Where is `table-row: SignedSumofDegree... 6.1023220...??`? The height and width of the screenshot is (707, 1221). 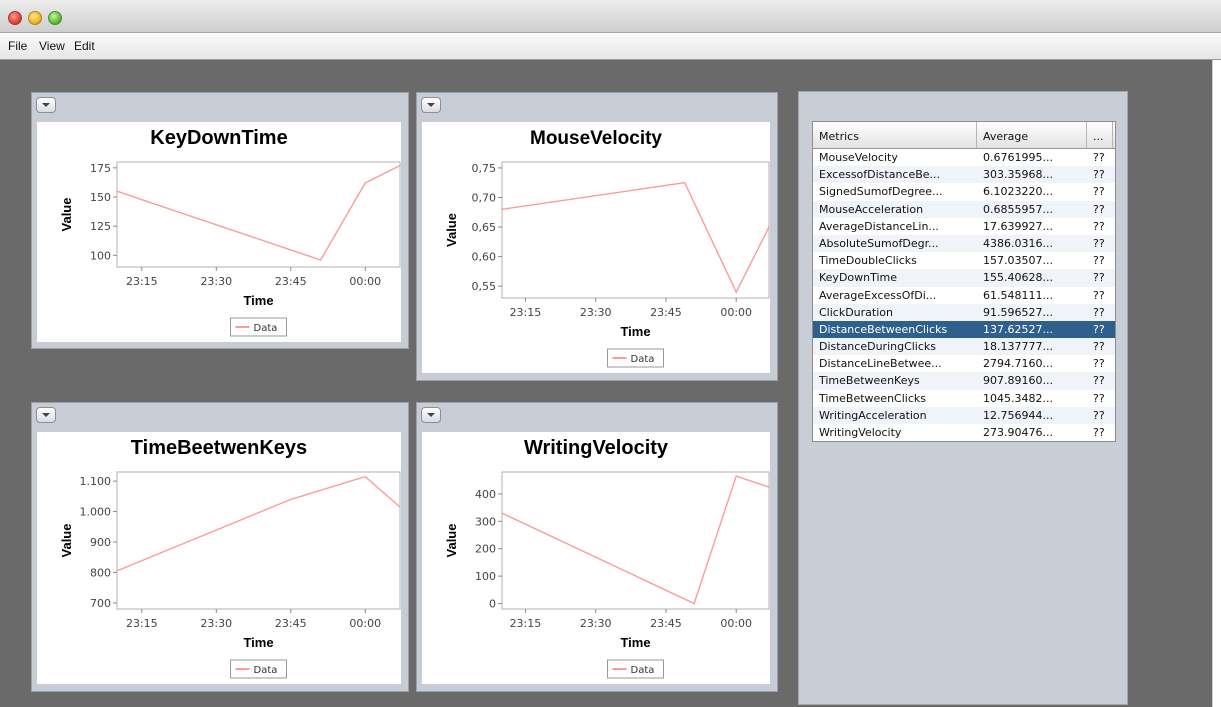
table-row: SignedSumofDegree... 6.1023220...?? is located at coordinates (964, 191).